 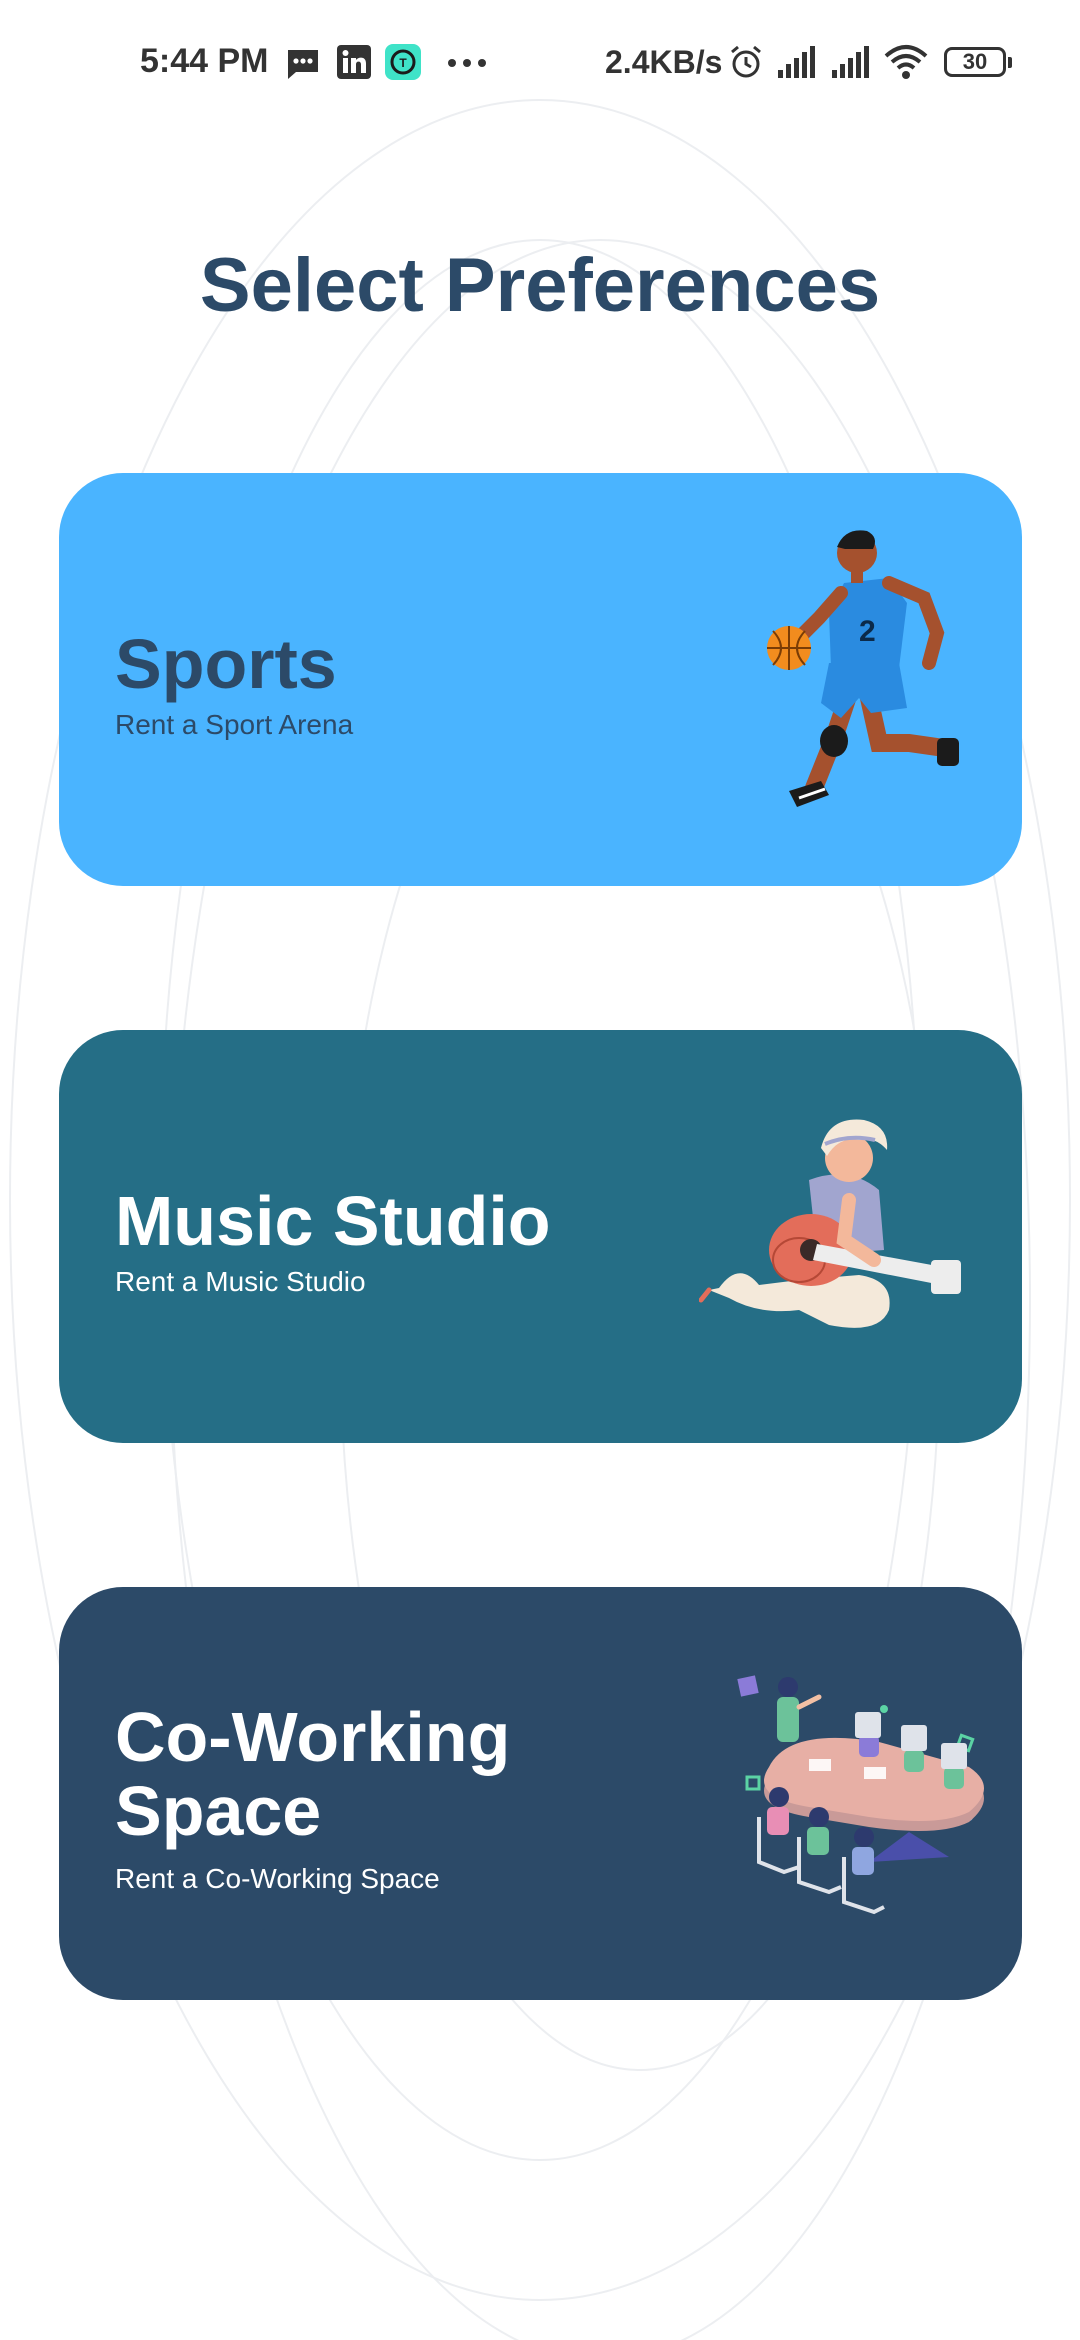 I want to click on music-studio-card-title: Music Studio, so click(x=333, y=1221).